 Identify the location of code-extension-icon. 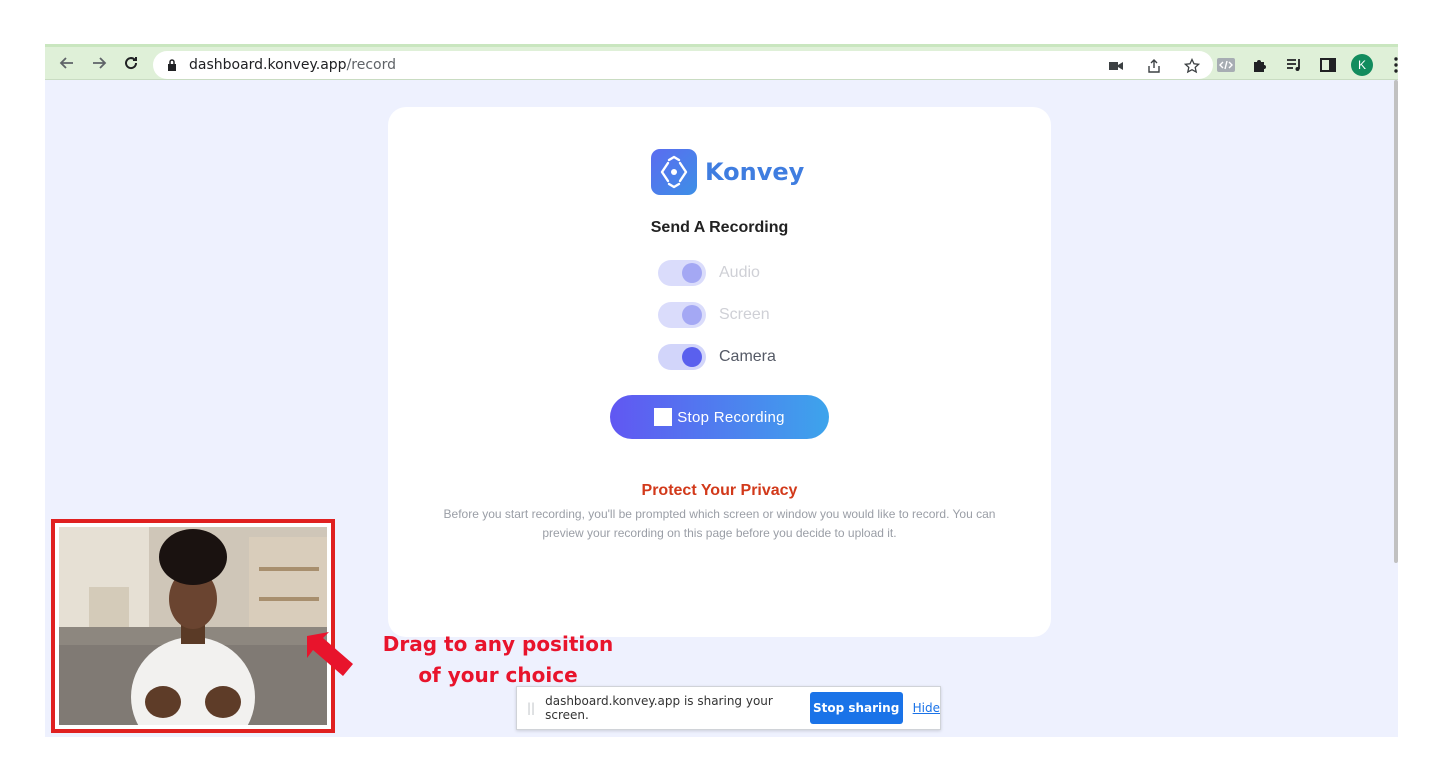
(1226, 65).